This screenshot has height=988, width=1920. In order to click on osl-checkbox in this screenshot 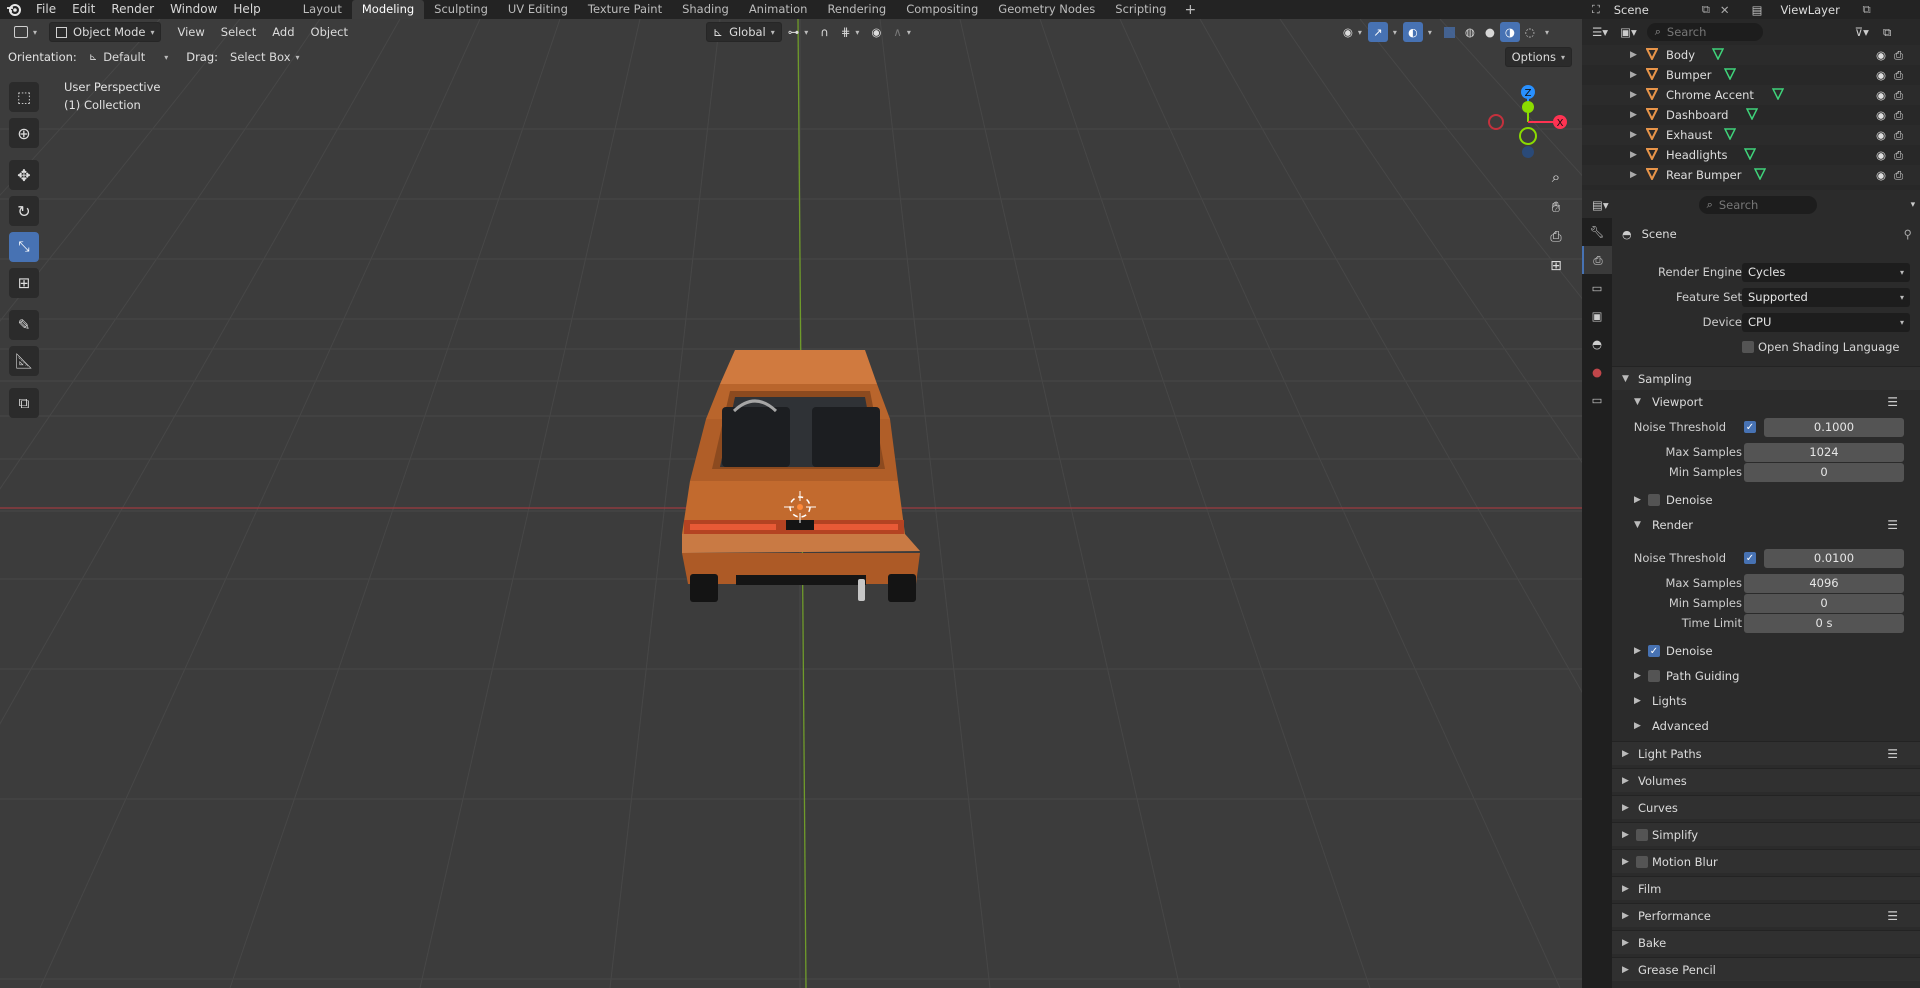, I will do `click(1748, 347)`.